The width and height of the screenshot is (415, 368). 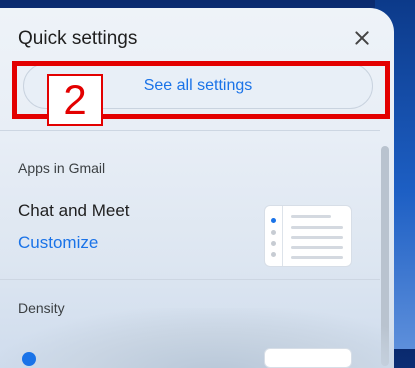 What do you see at coordinates (308, 358) in the screenshot?
I see `density-preview-icon` at bounding box center [308, 358].